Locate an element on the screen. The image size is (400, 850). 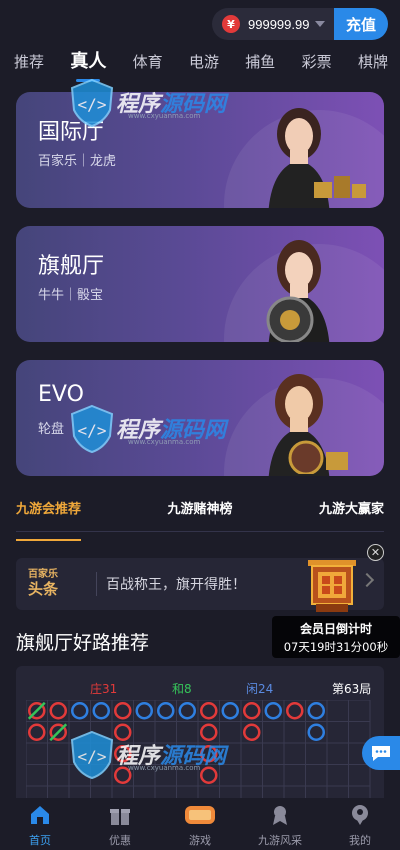
round-number: 第63局 is located at coordinates (352, 689).